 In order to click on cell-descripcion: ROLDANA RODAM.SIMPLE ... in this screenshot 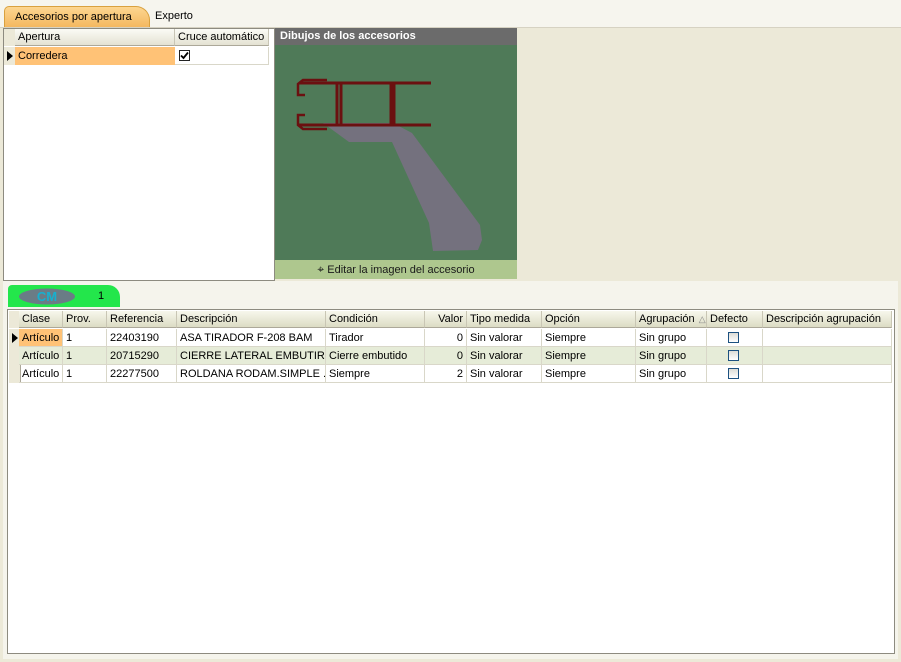, I will do `click(251, 374)`.